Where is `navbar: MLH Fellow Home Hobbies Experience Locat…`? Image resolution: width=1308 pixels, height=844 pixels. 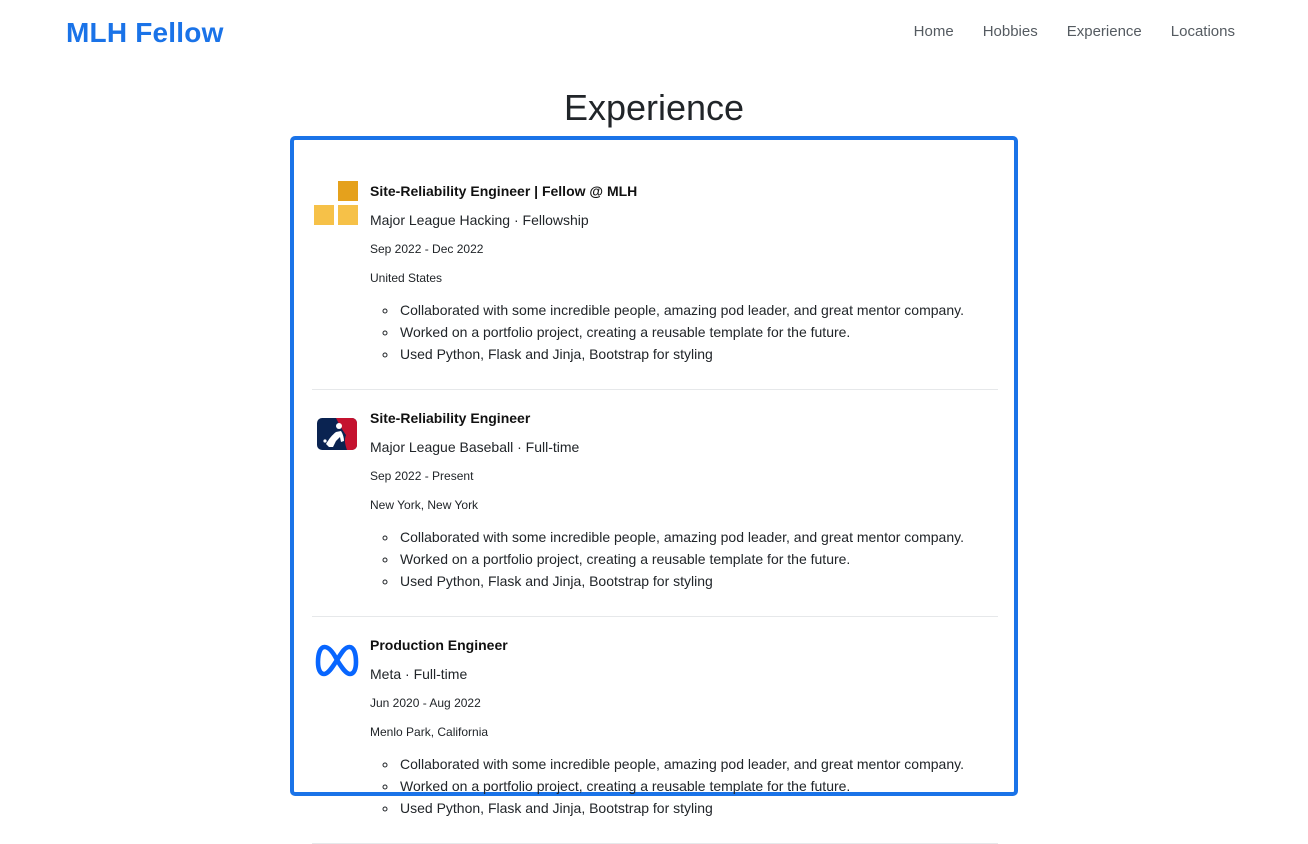 navbar: MLH Fellow Home Hobbies Experience Locat… is located at coordinates (654, 32).